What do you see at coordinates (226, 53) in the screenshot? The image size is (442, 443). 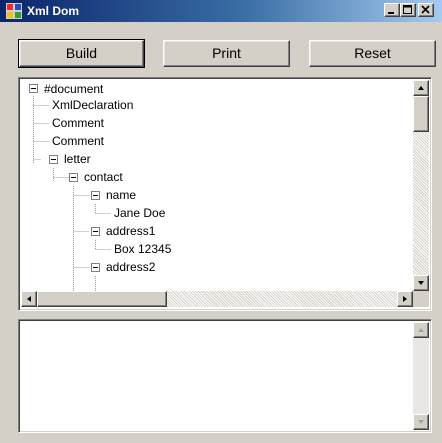 I see `print-button: Print` at bounding box center [226, 53].